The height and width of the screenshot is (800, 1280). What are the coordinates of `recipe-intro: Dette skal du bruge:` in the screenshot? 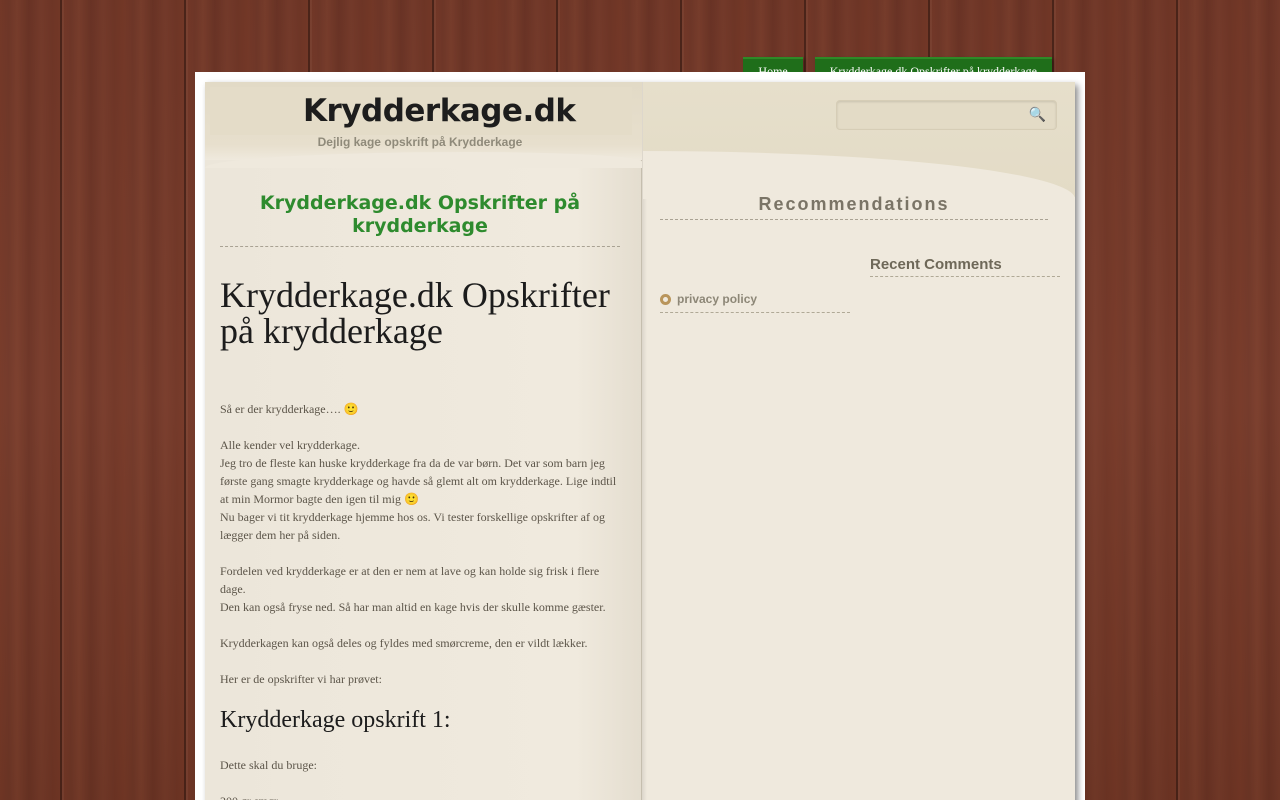 It's located at (268, 764).